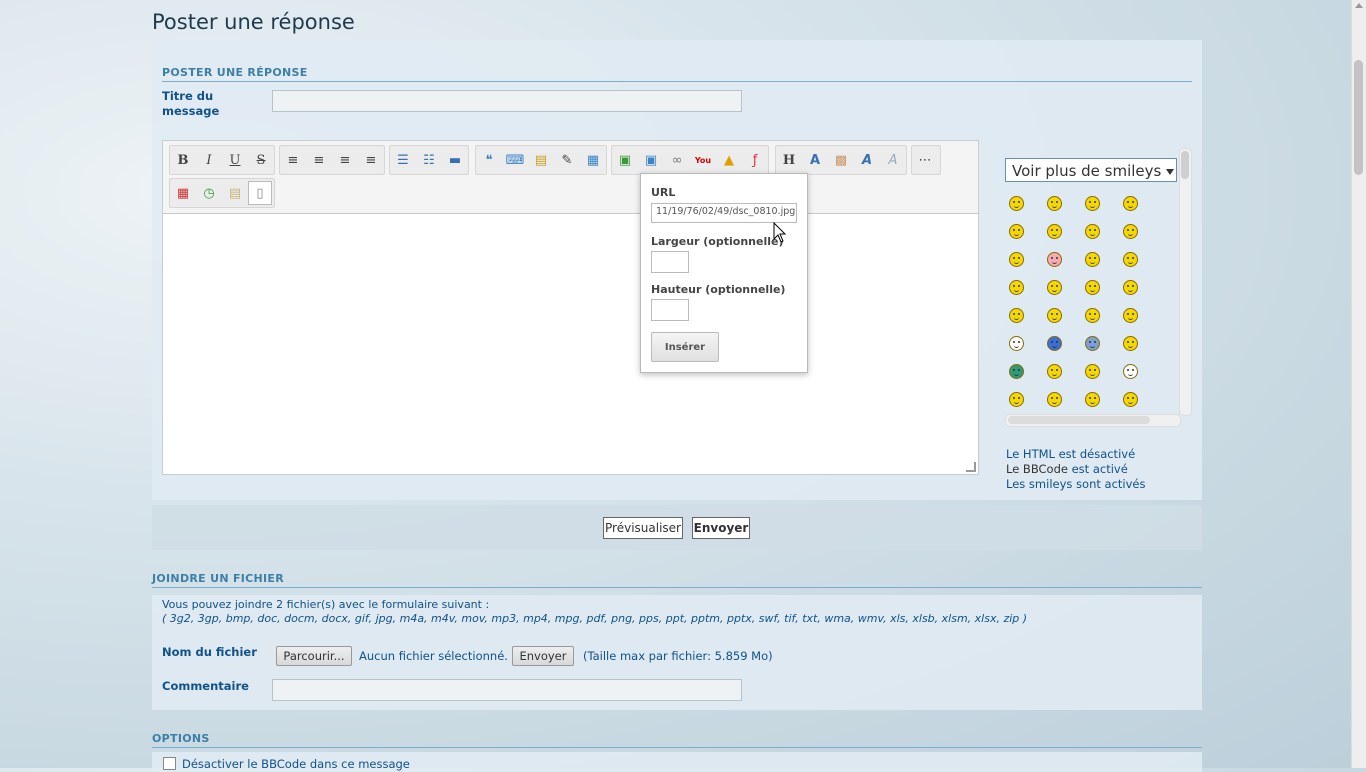 This screenshot has height=772, width=1366. What do you see at coordinates (755, 160) in the screenshot?
I see `flash-icon: ƒ` at bounding box center [755, 160].